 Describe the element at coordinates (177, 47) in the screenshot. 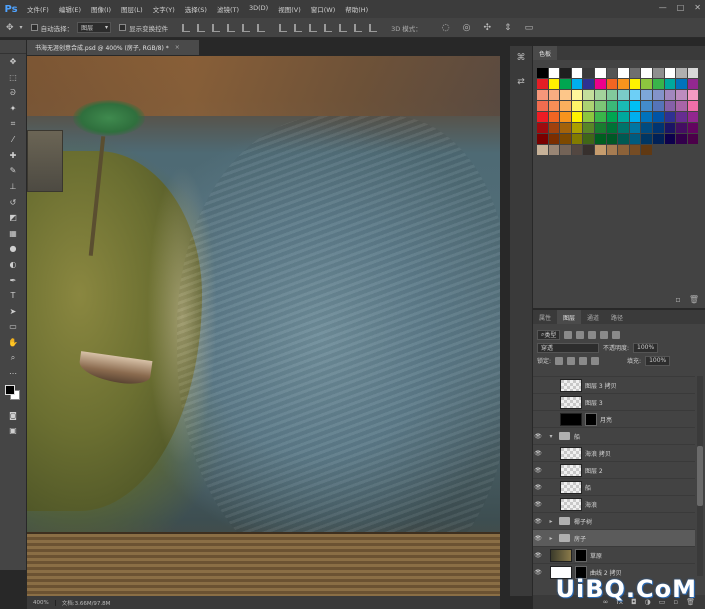

I see `close-icon: ×` at that location.